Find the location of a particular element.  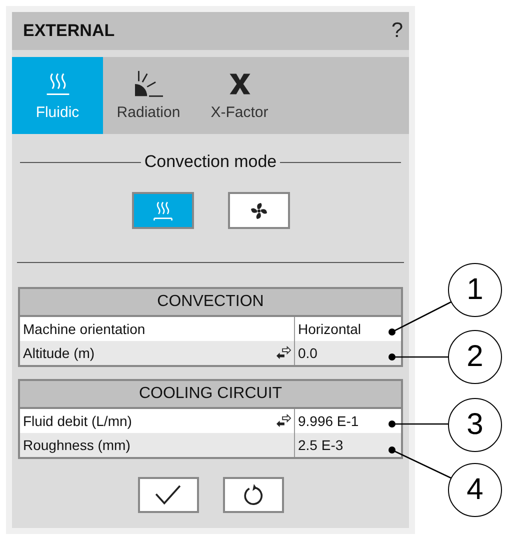

panel-title: EXTERNAL is located at coordinates (69, 31).